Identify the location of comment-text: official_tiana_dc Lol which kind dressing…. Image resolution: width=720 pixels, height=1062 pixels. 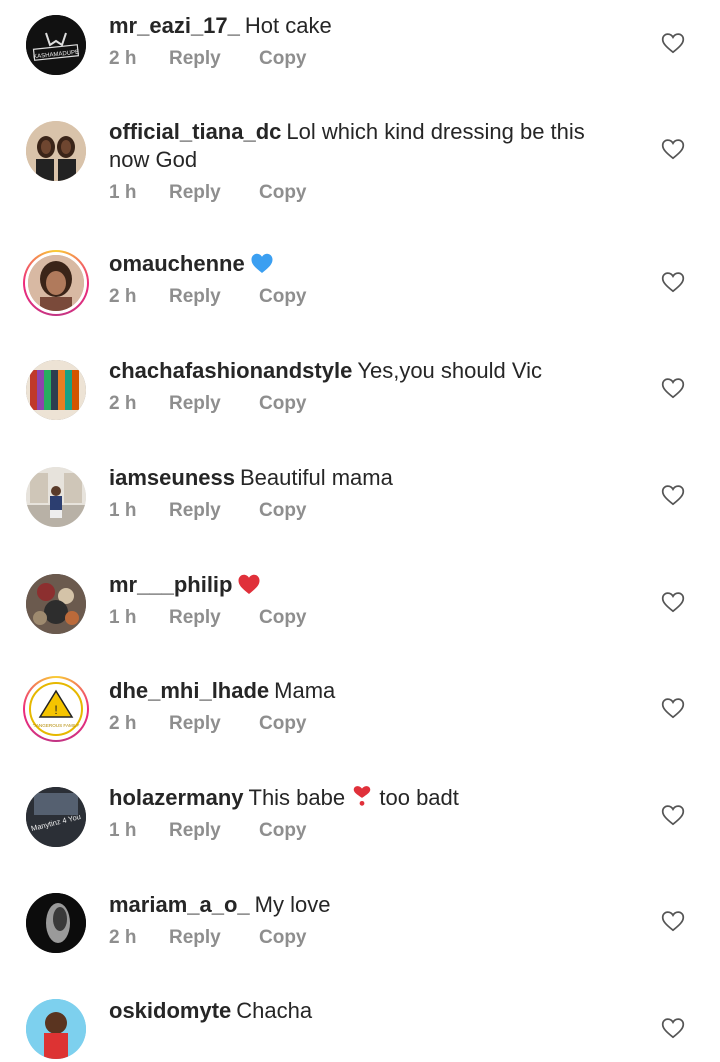
(364, 146).